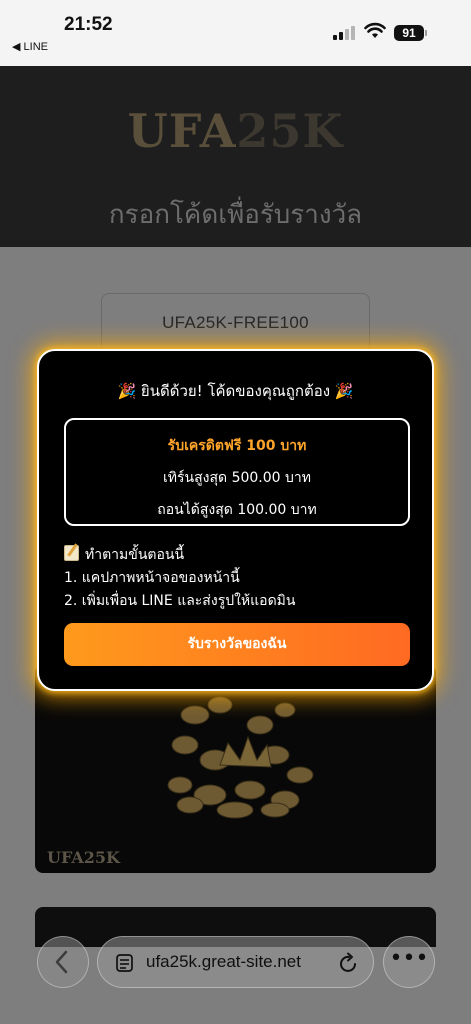 This screenshot has width=471, height=1024. What do you see at coordinates (409, 962) in the screenshot?
I see `more-options-button: •••` at bounding box center [409, 962].